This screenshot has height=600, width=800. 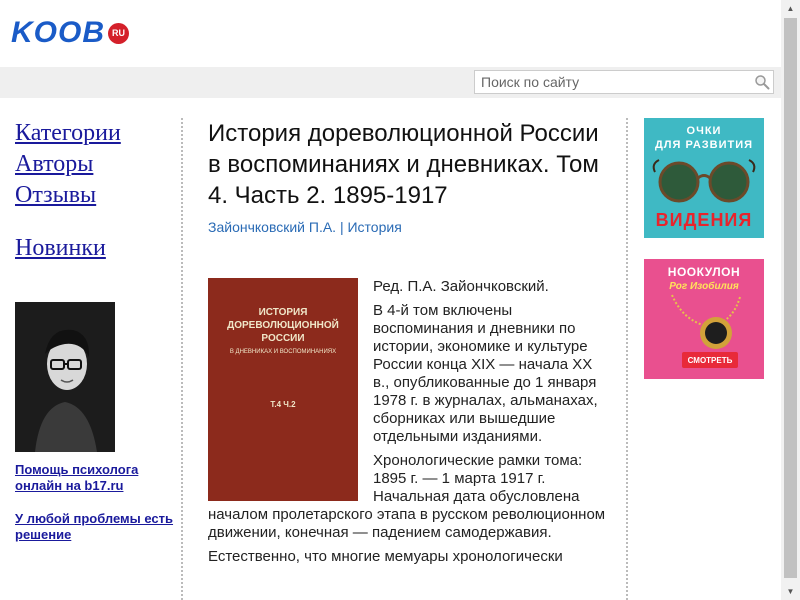 I want to click on logo-badge: RU, so click(x=118, y=33).